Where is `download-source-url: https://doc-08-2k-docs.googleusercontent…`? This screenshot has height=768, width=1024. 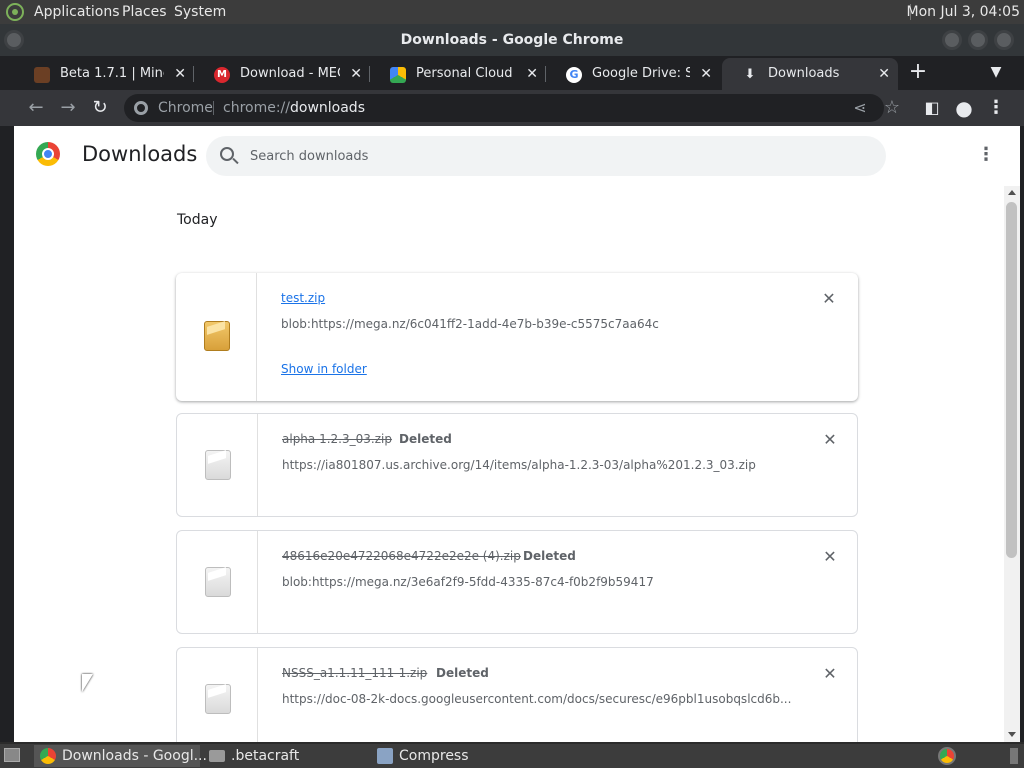
download-source-url: https://doc-08-2k-docs.googleusercontent… is located at coordinates (537, 699).